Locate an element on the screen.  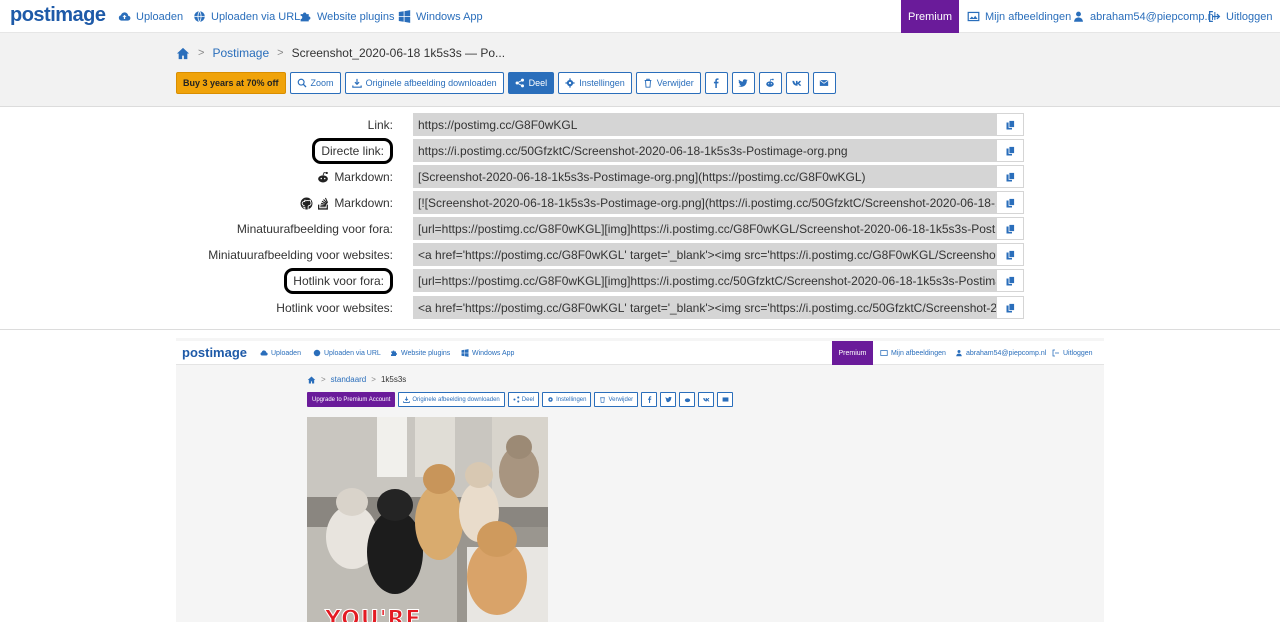
zoom-button: Zoom is located at coordinates (315, 83).